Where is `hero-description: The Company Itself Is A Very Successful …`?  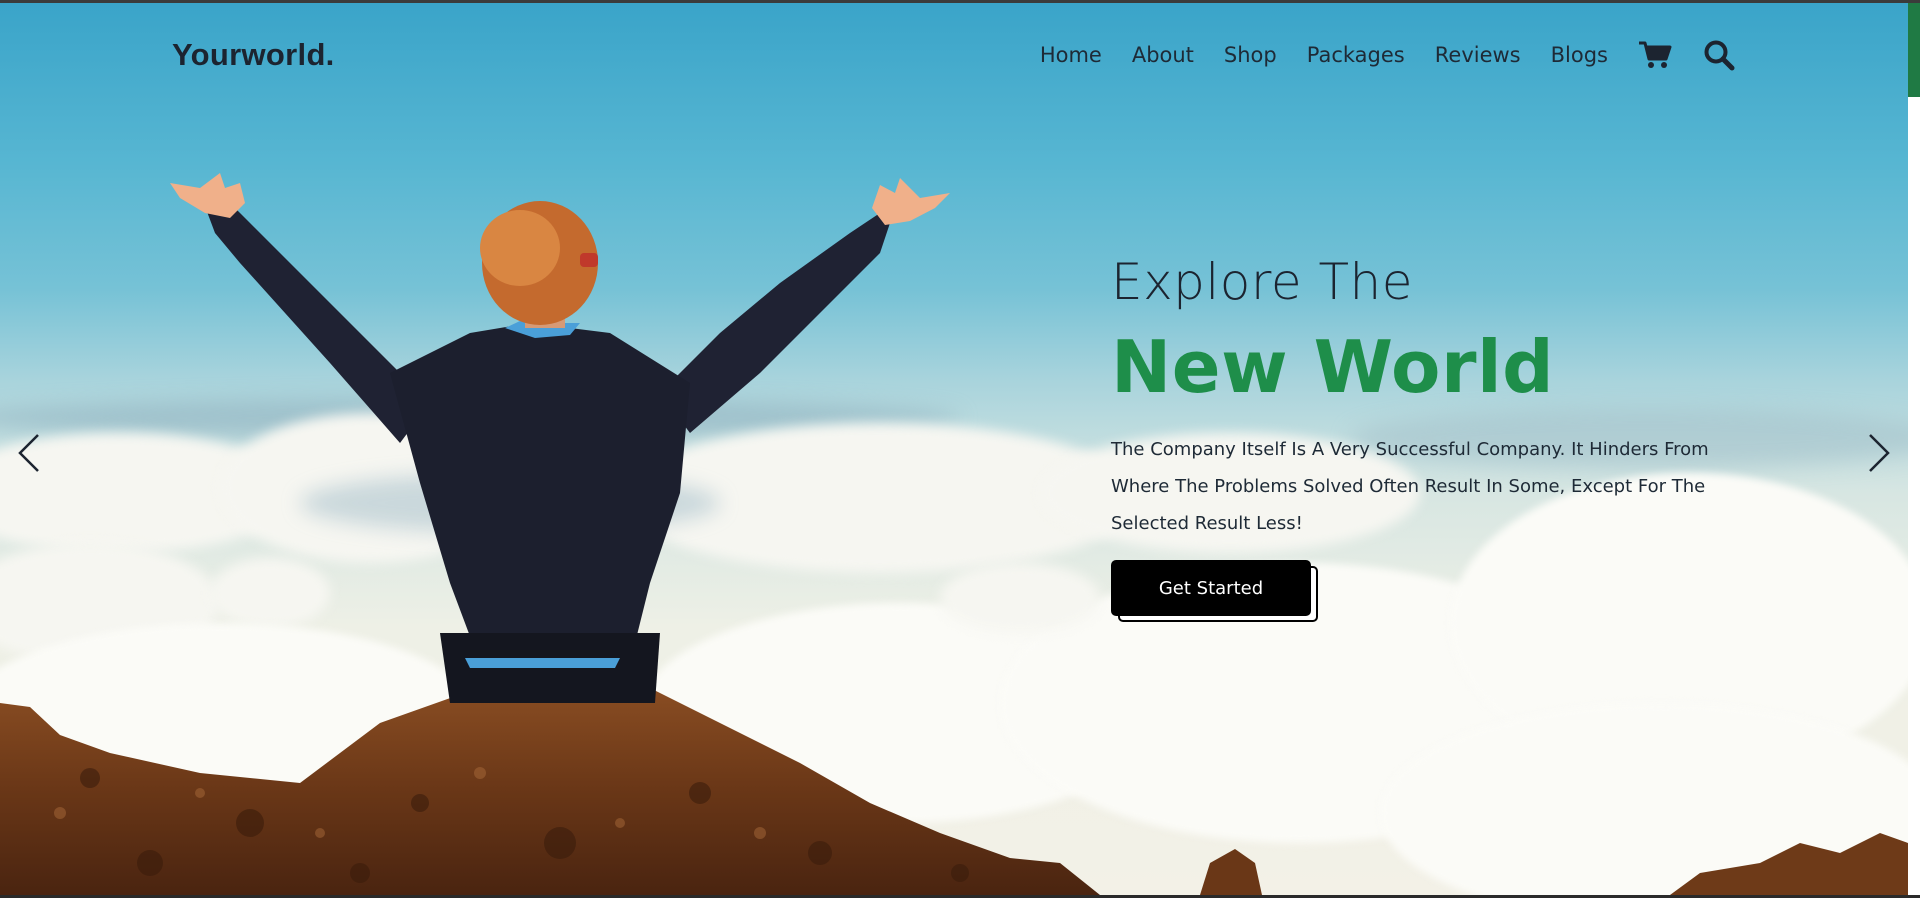 hero-description: The Company Itself Is A Very Successful … is located at coordinates (1410, 486).